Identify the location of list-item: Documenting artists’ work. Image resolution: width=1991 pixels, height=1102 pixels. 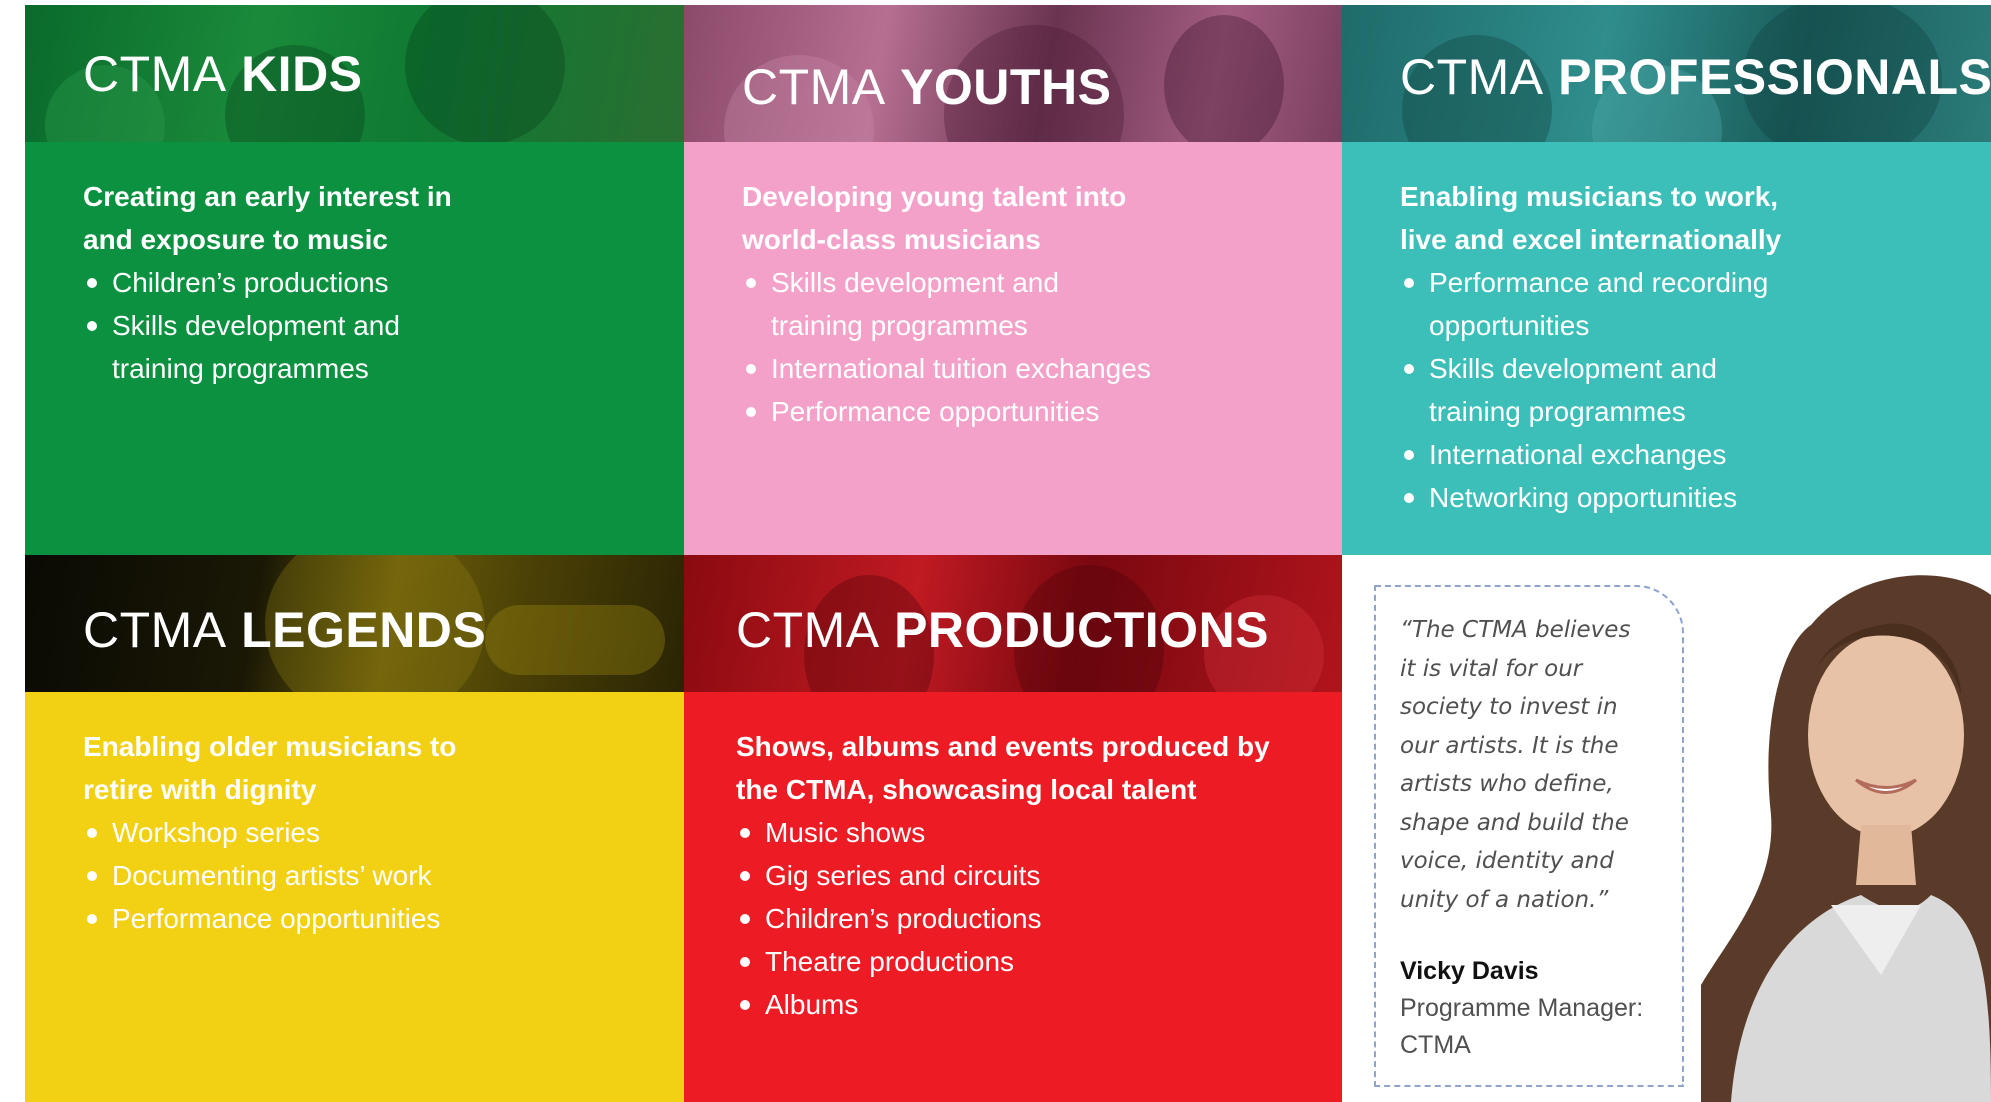
(303, 875).